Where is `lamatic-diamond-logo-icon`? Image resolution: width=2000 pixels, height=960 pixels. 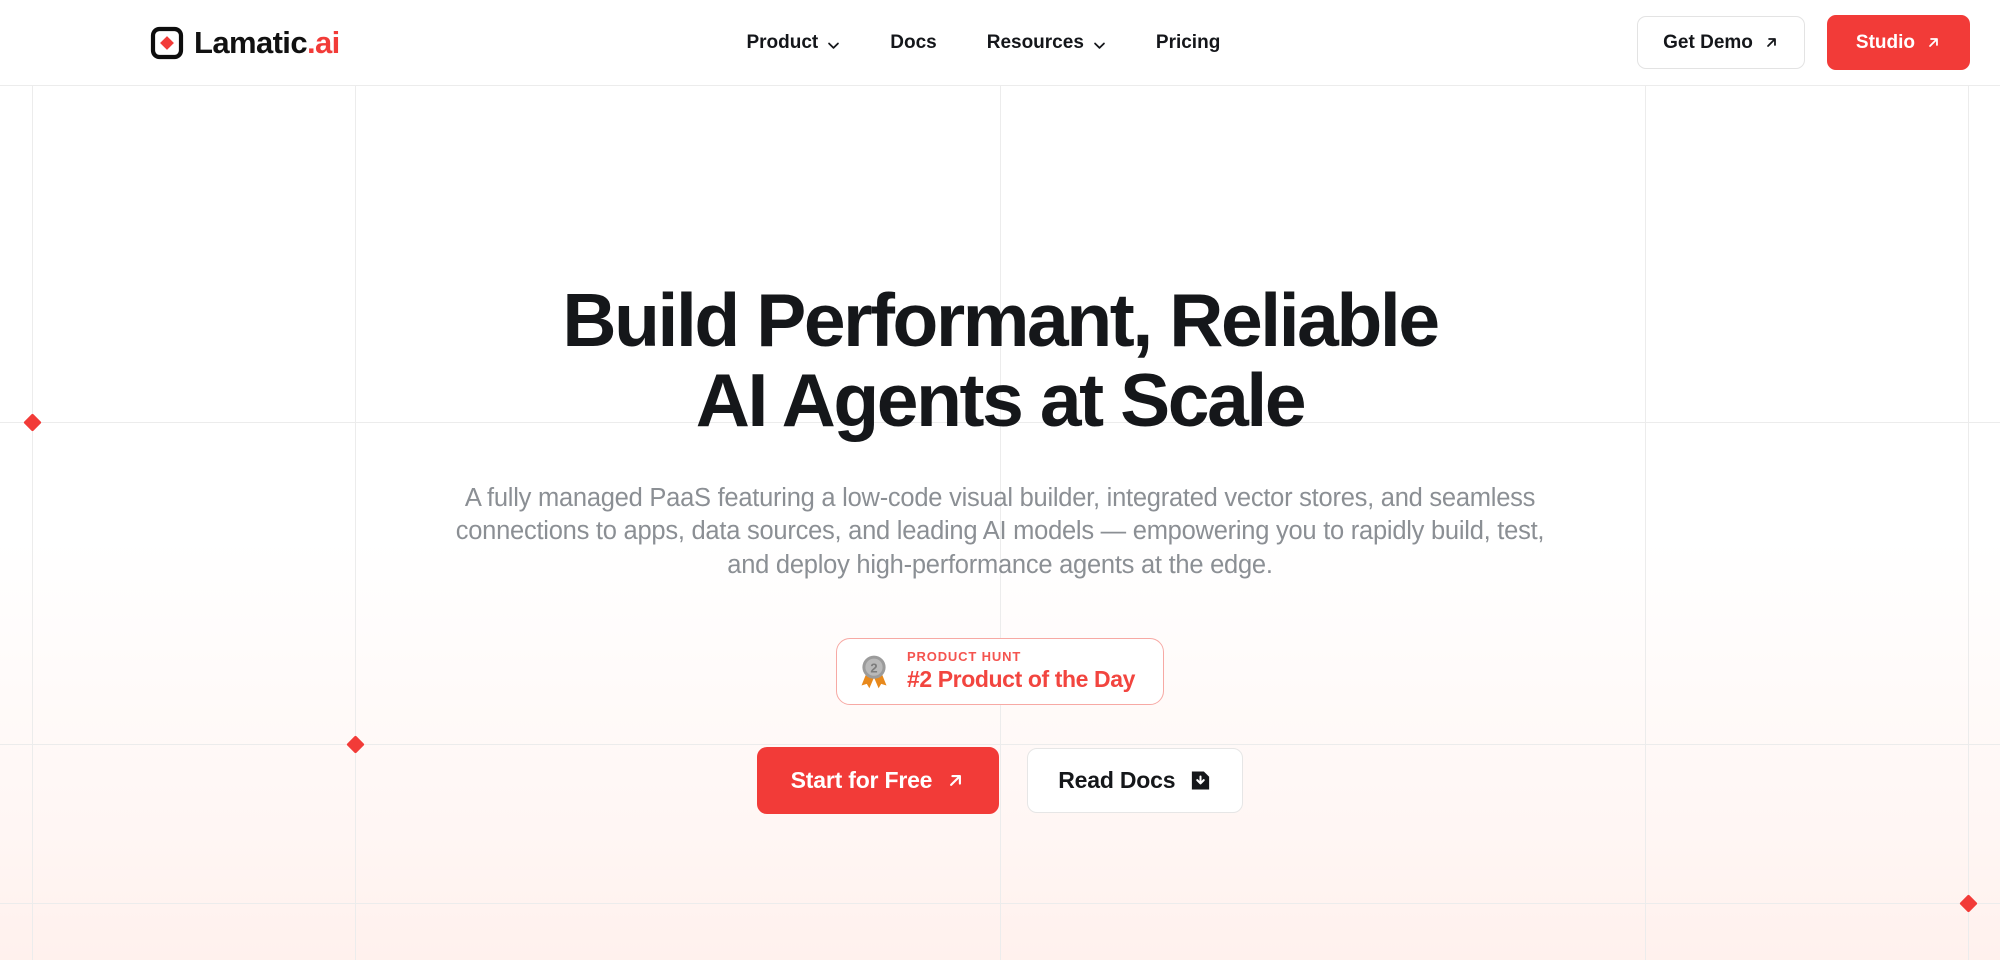 lamatic-diamond-logo-icon is located at coordinates (167, 43).